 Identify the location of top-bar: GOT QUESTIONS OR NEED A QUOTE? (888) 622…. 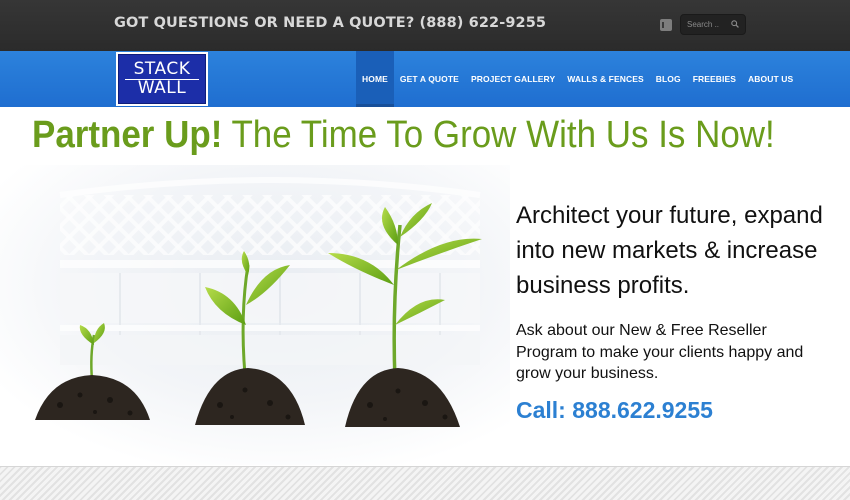
(425, 25).